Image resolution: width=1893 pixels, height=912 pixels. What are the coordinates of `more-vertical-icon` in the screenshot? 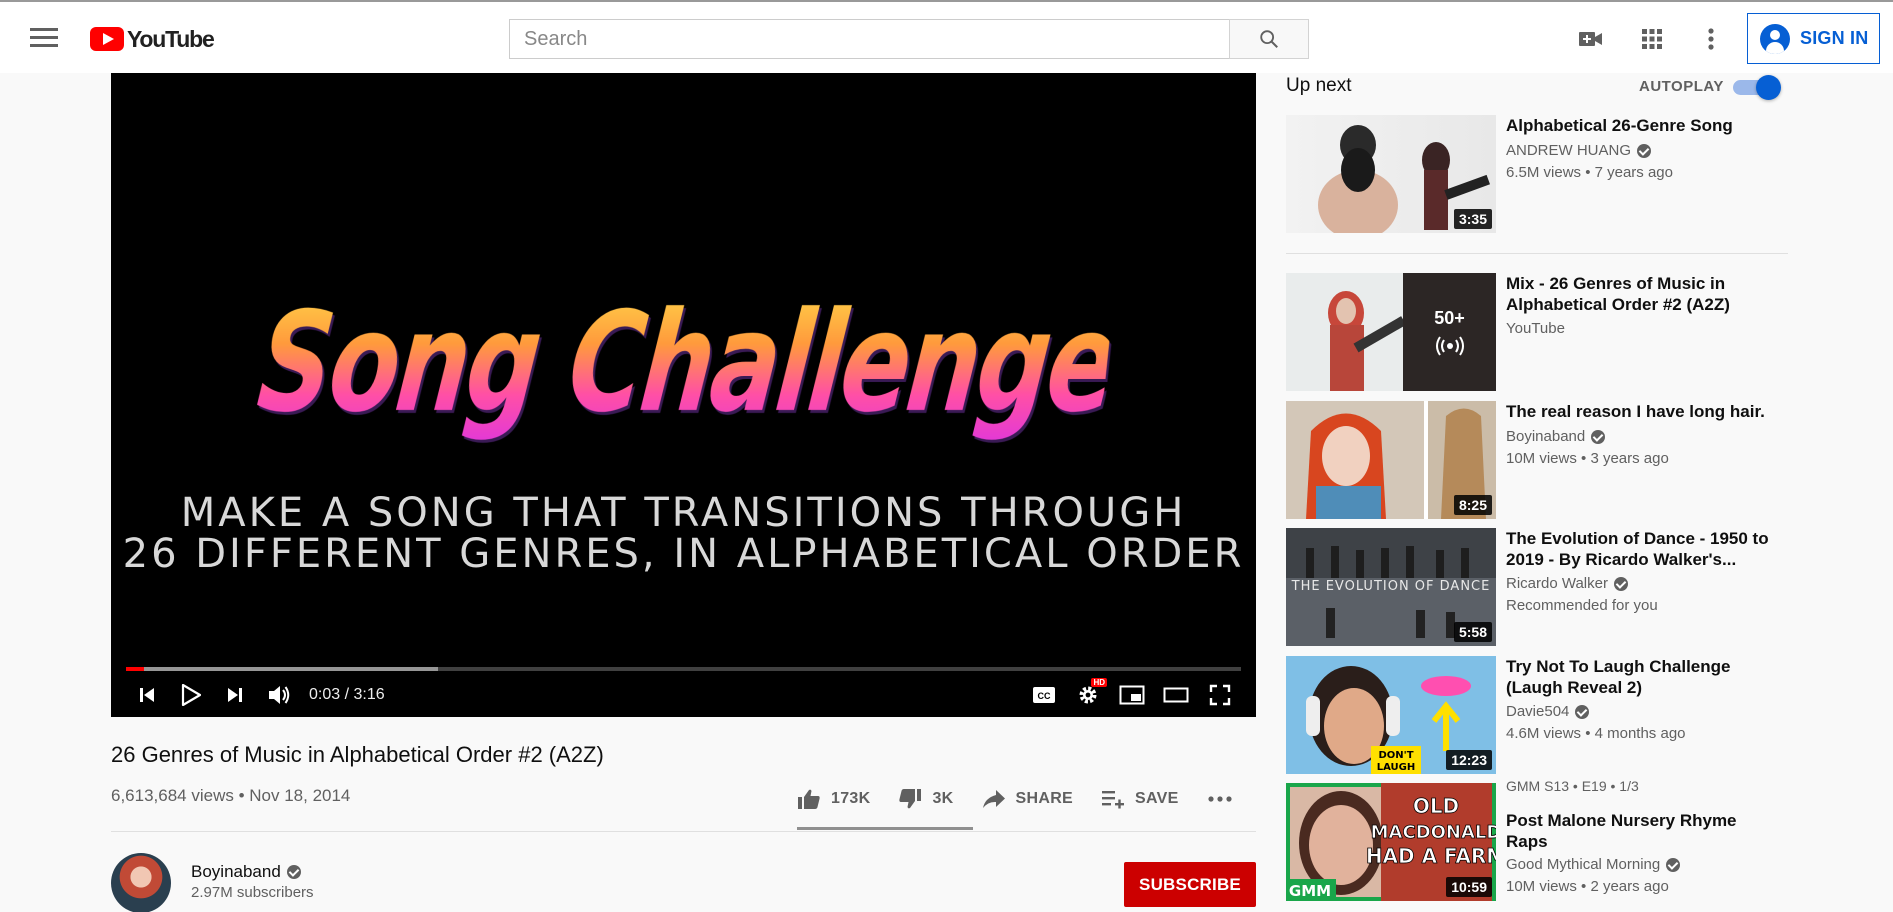 It's located at (1711, 39).